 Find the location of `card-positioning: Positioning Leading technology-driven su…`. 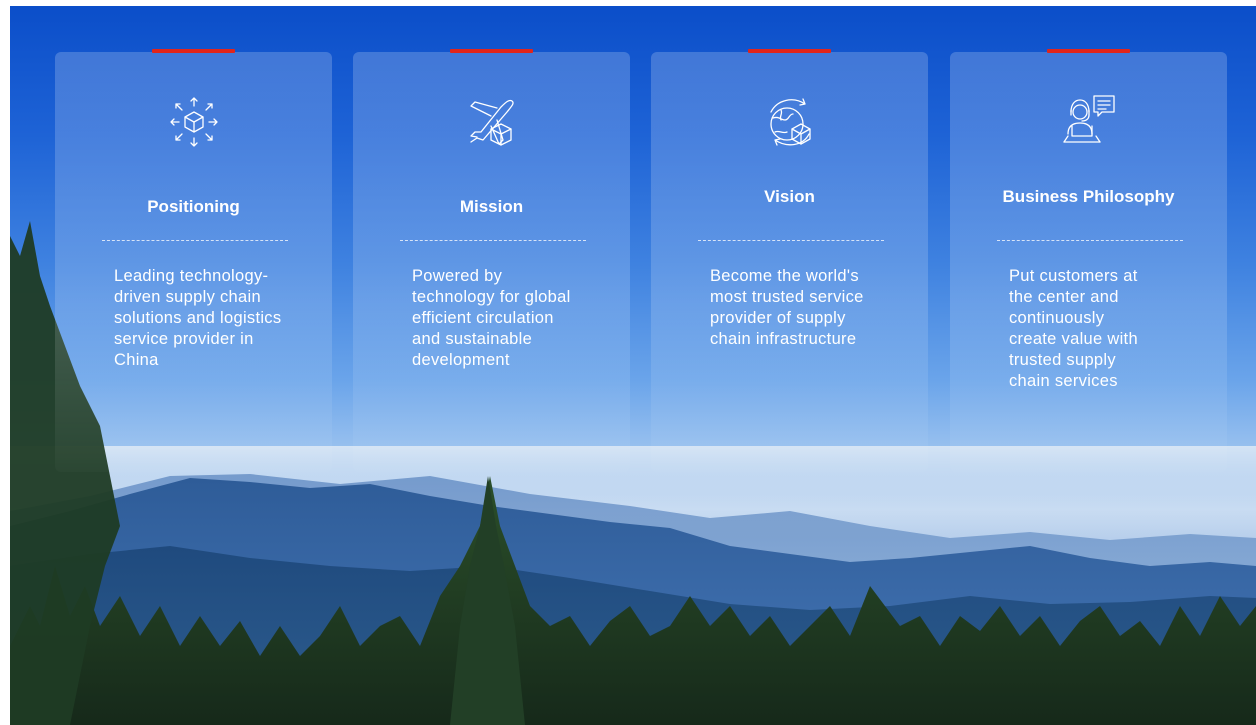

card-positioning: Positioning Leading technology-driven su… is located at coordinates (193, 260).